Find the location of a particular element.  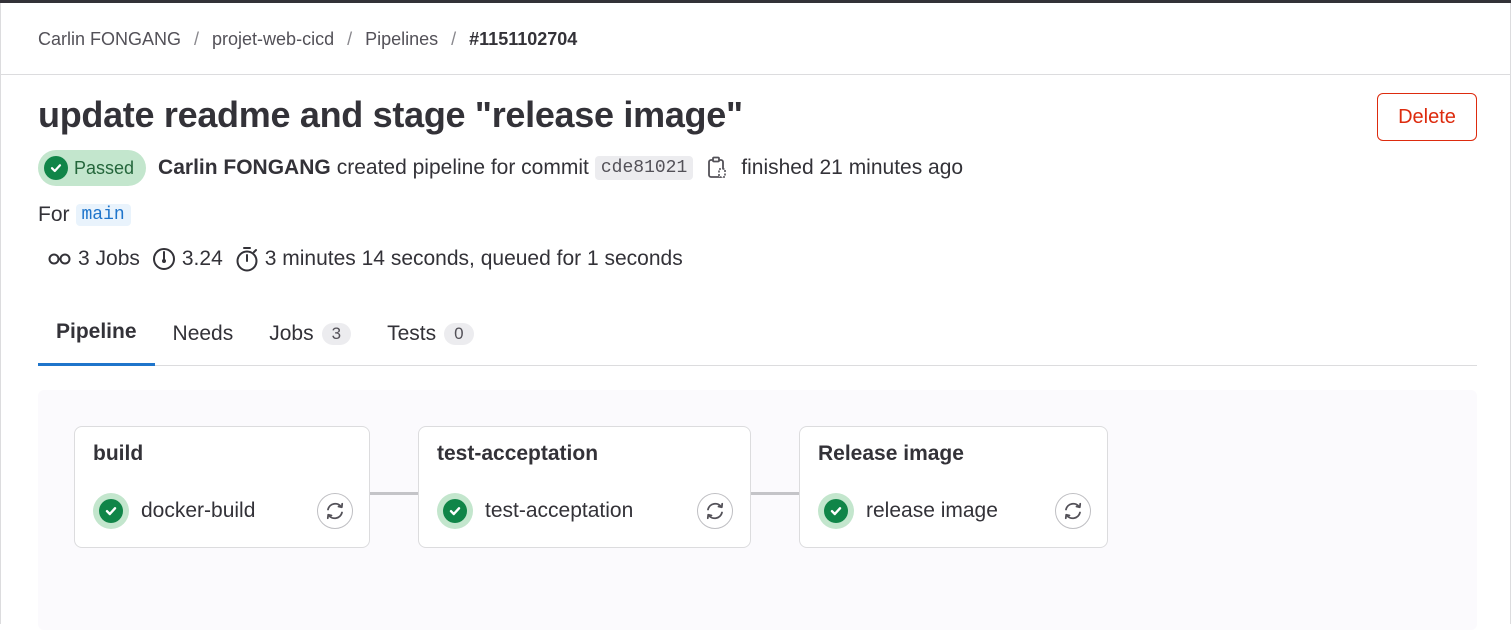

jobs-stat: 3 Jobs is located at coordinates (94, 259).